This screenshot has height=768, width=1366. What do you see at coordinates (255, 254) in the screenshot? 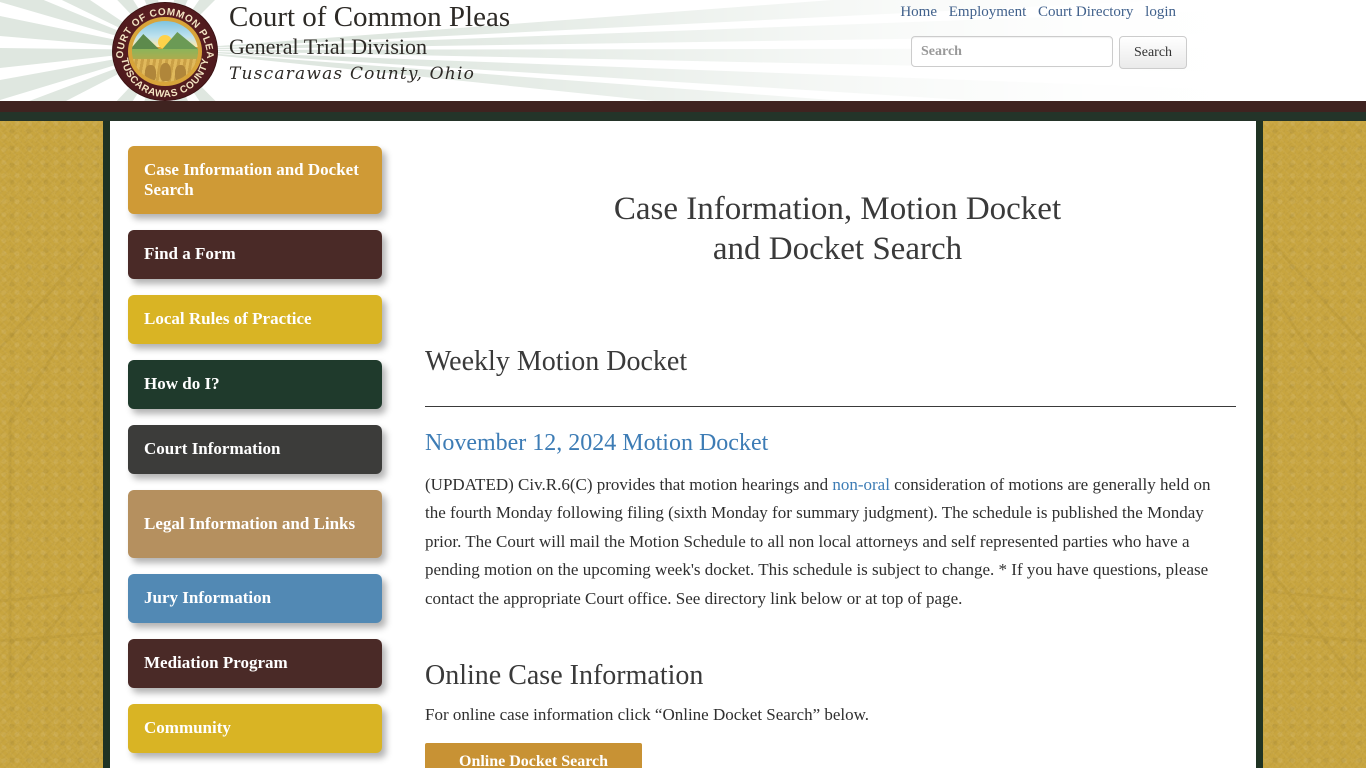
I see `sidebar-item-find-a-form: Find a Form` at bounding box center [255, 254].